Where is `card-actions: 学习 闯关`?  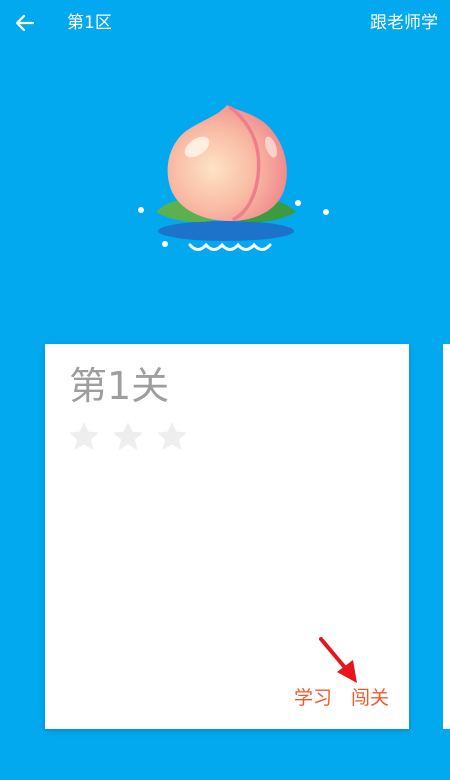
card-actions: 学习 闯关 is located at coordinates (341, 698).